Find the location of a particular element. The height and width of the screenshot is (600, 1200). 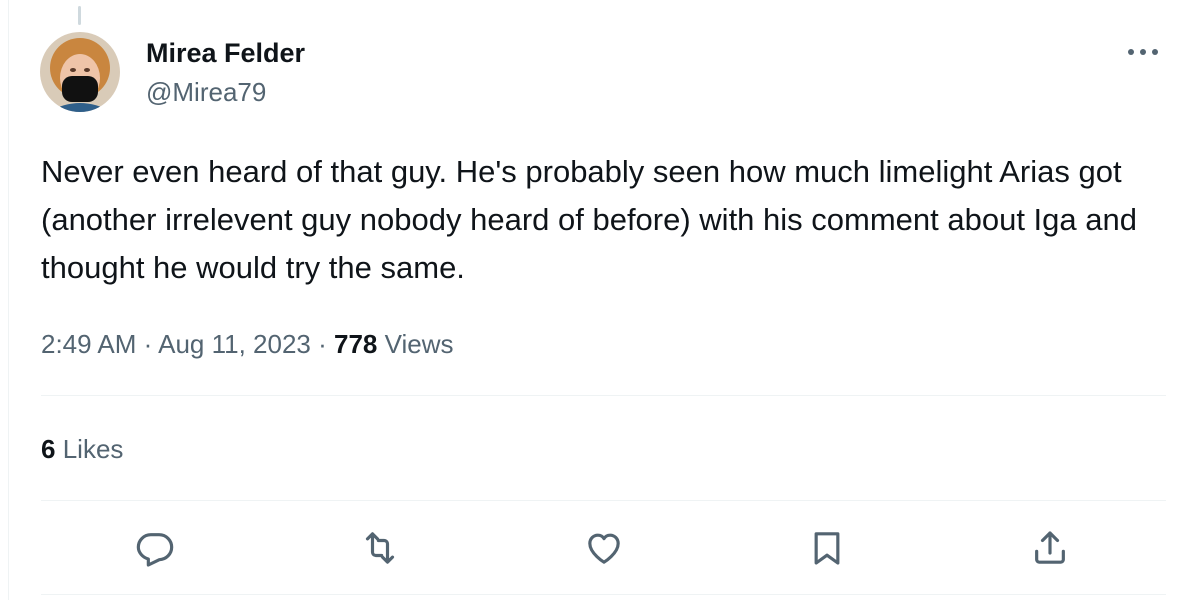

tweet-meta: 2:49 AM · Aug 11, 2023 · 778 Views is located at coordinates (247, 344).